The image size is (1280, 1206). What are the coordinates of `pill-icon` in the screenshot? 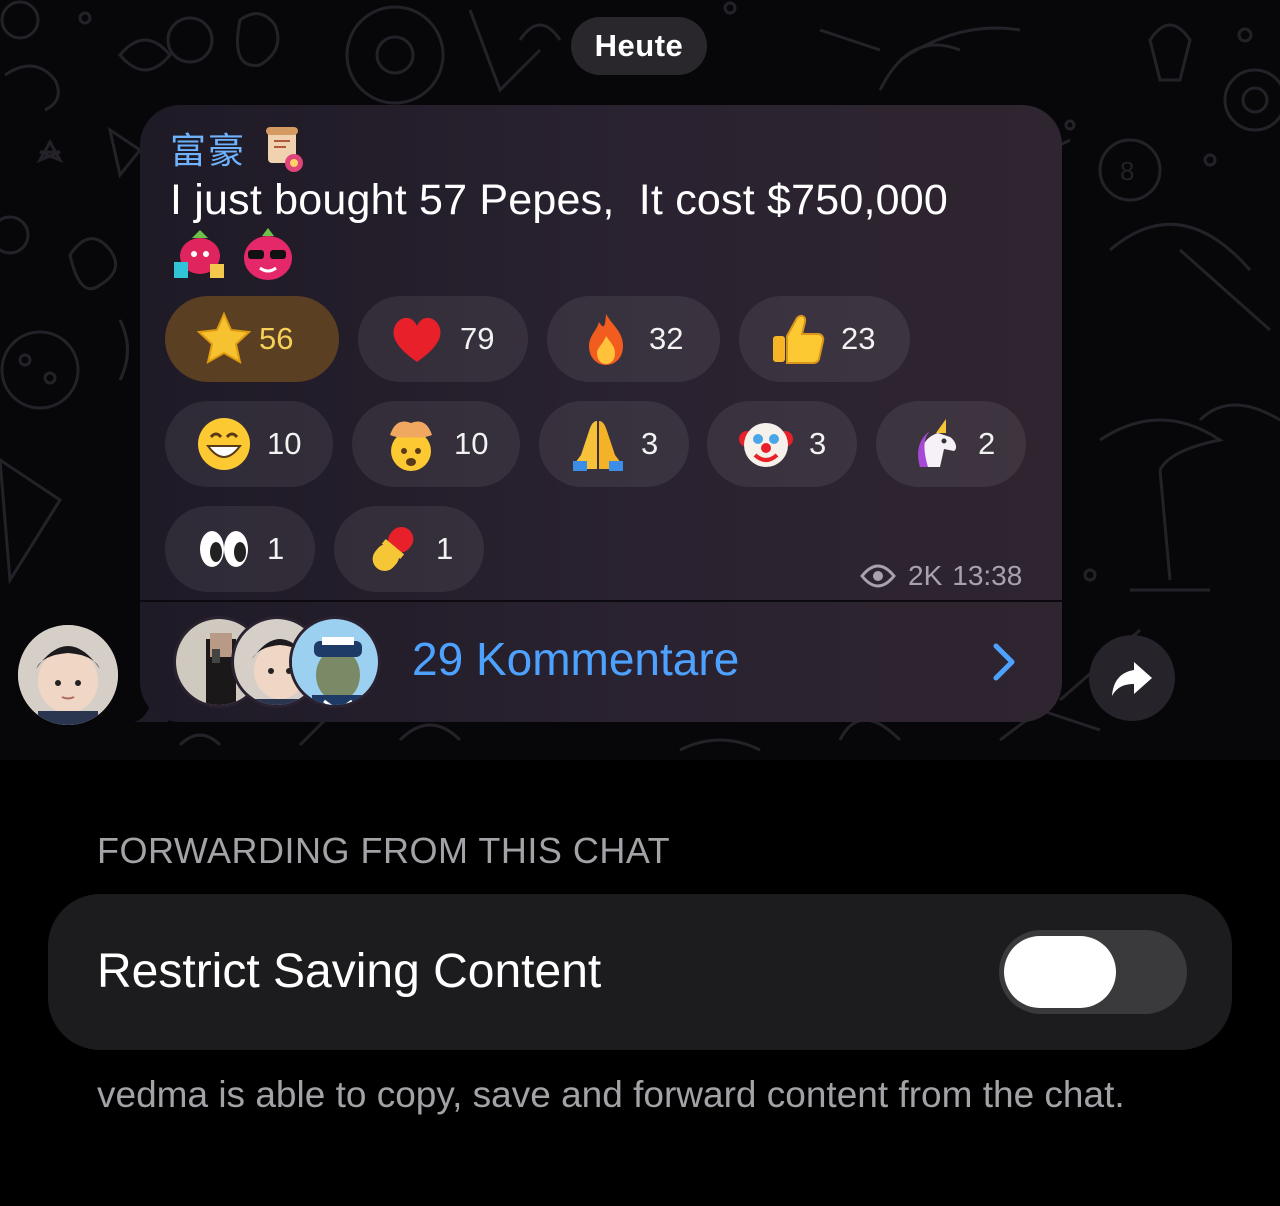 It's located at (393, 549).